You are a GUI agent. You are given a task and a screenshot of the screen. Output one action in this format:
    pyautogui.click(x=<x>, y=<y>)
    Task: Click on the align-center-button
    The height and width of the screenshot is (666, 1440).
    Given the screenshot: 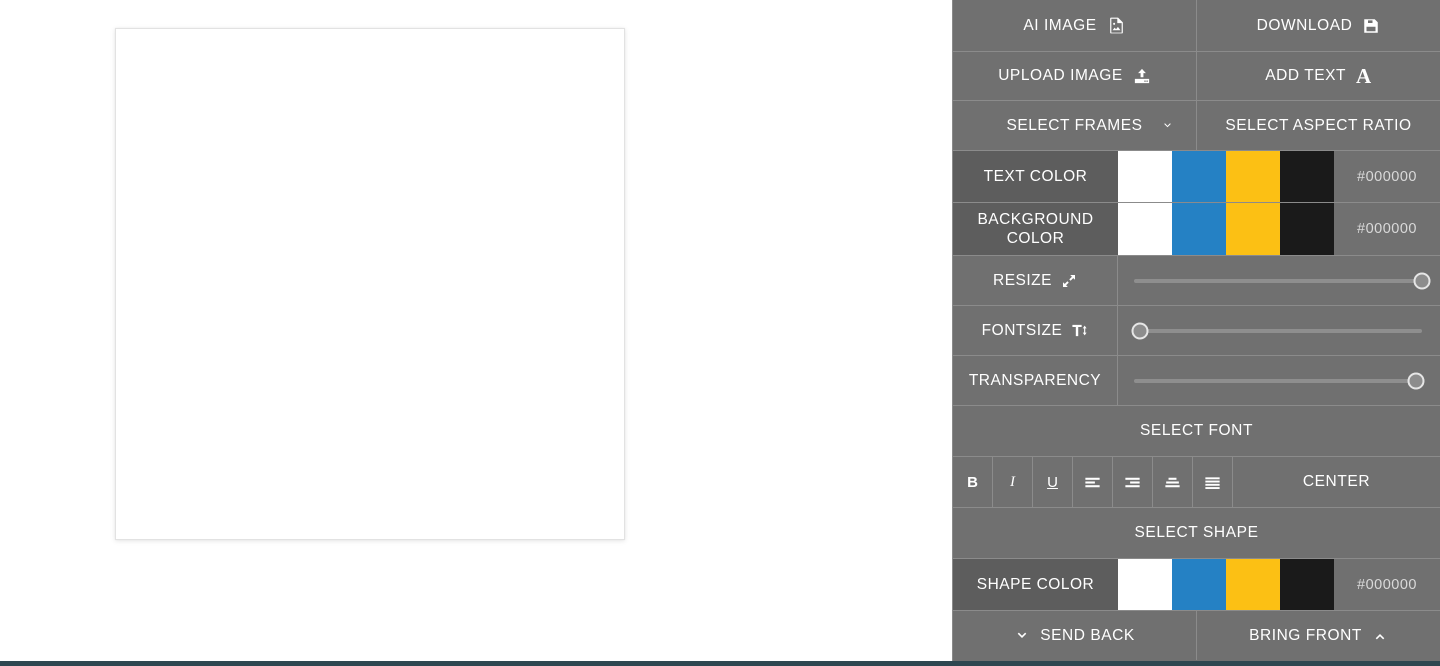 What is the action you would take?
    pyautogui.click(x=1173, y=482)
    